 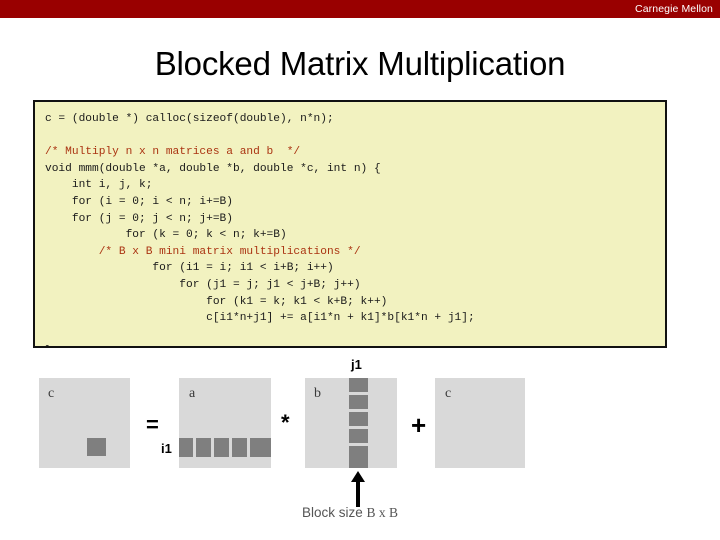 I want to click on header-band, so click(x=360, y=9).